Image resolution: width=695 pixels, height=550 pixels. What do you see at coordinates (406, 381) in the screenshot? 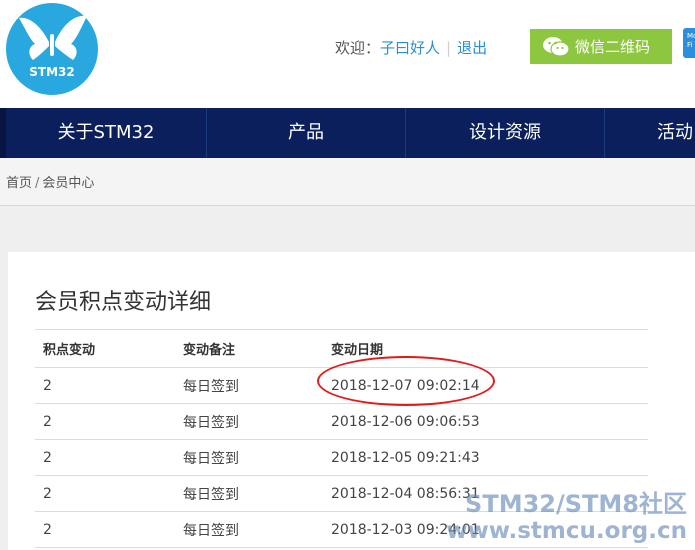
I see `highlight-annotation-circle` at bounding box center [406, 381].